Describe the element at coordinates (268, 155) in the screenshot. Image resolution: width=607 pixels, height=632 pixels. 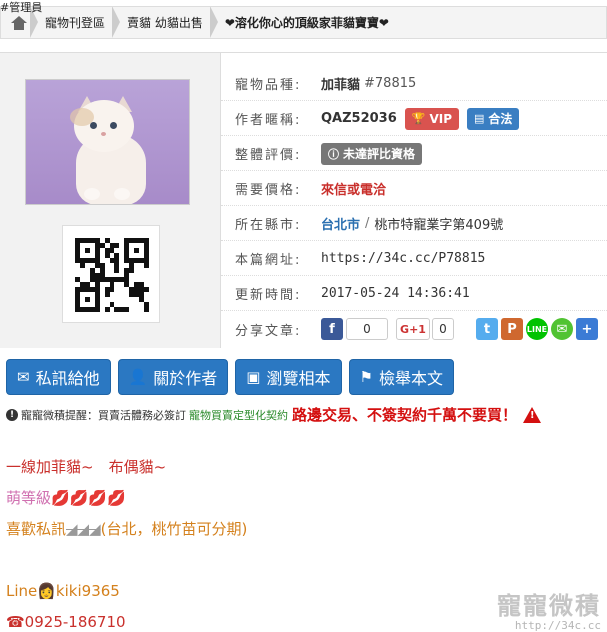
I see `rating-label: 整體評價:` at that location.